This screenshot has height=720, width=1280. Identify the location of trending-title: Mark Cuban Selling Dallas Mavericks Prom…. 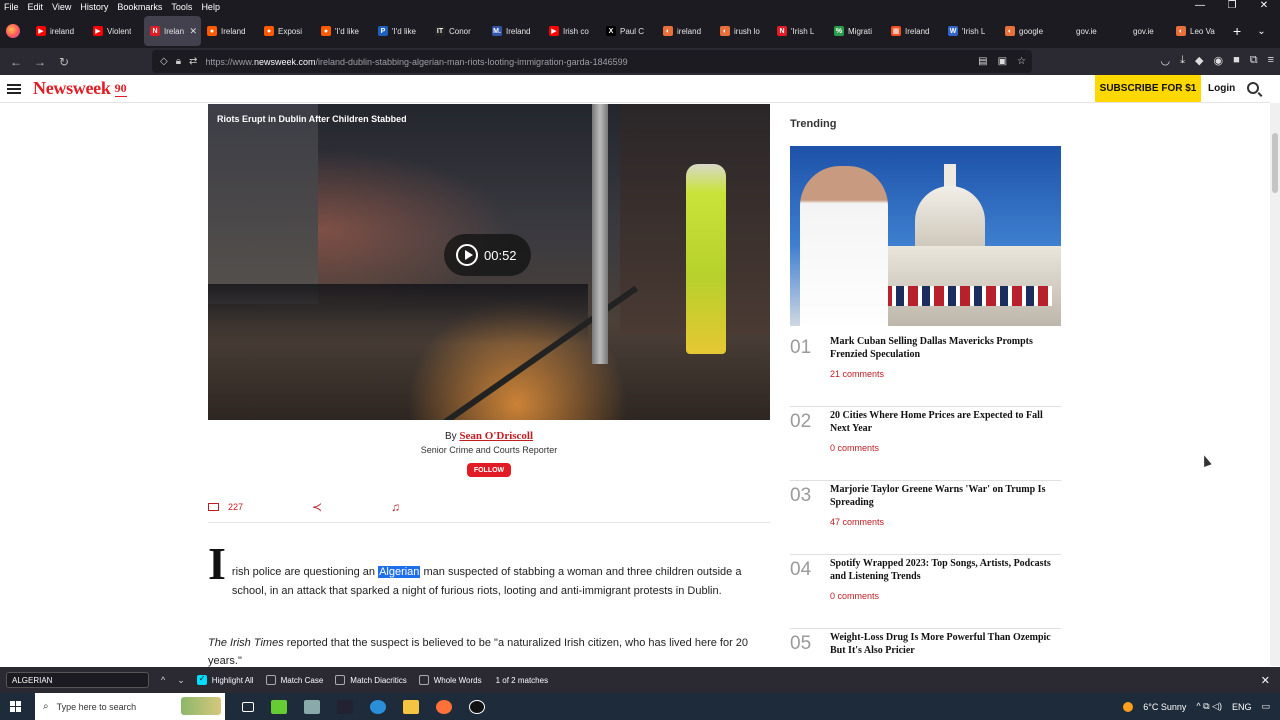
(945, 348).